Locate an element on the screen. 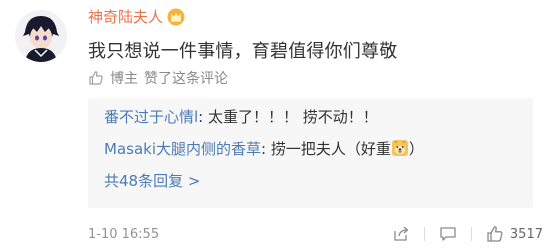 This screenshot has height=252, width=550. avatar-image is located at coordinates (41, 36).